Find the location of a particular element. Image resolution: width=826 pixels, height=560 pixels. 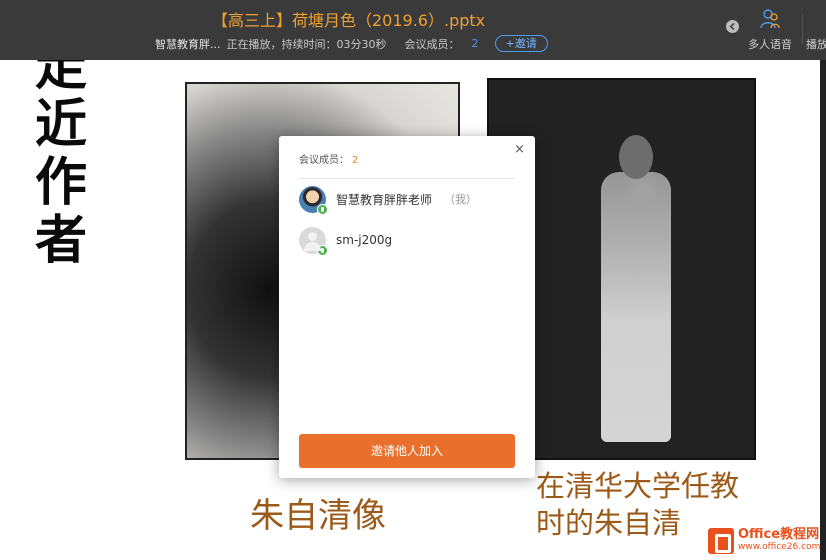

watermark-main: Office教程网 is located at coordinates (779, 534).